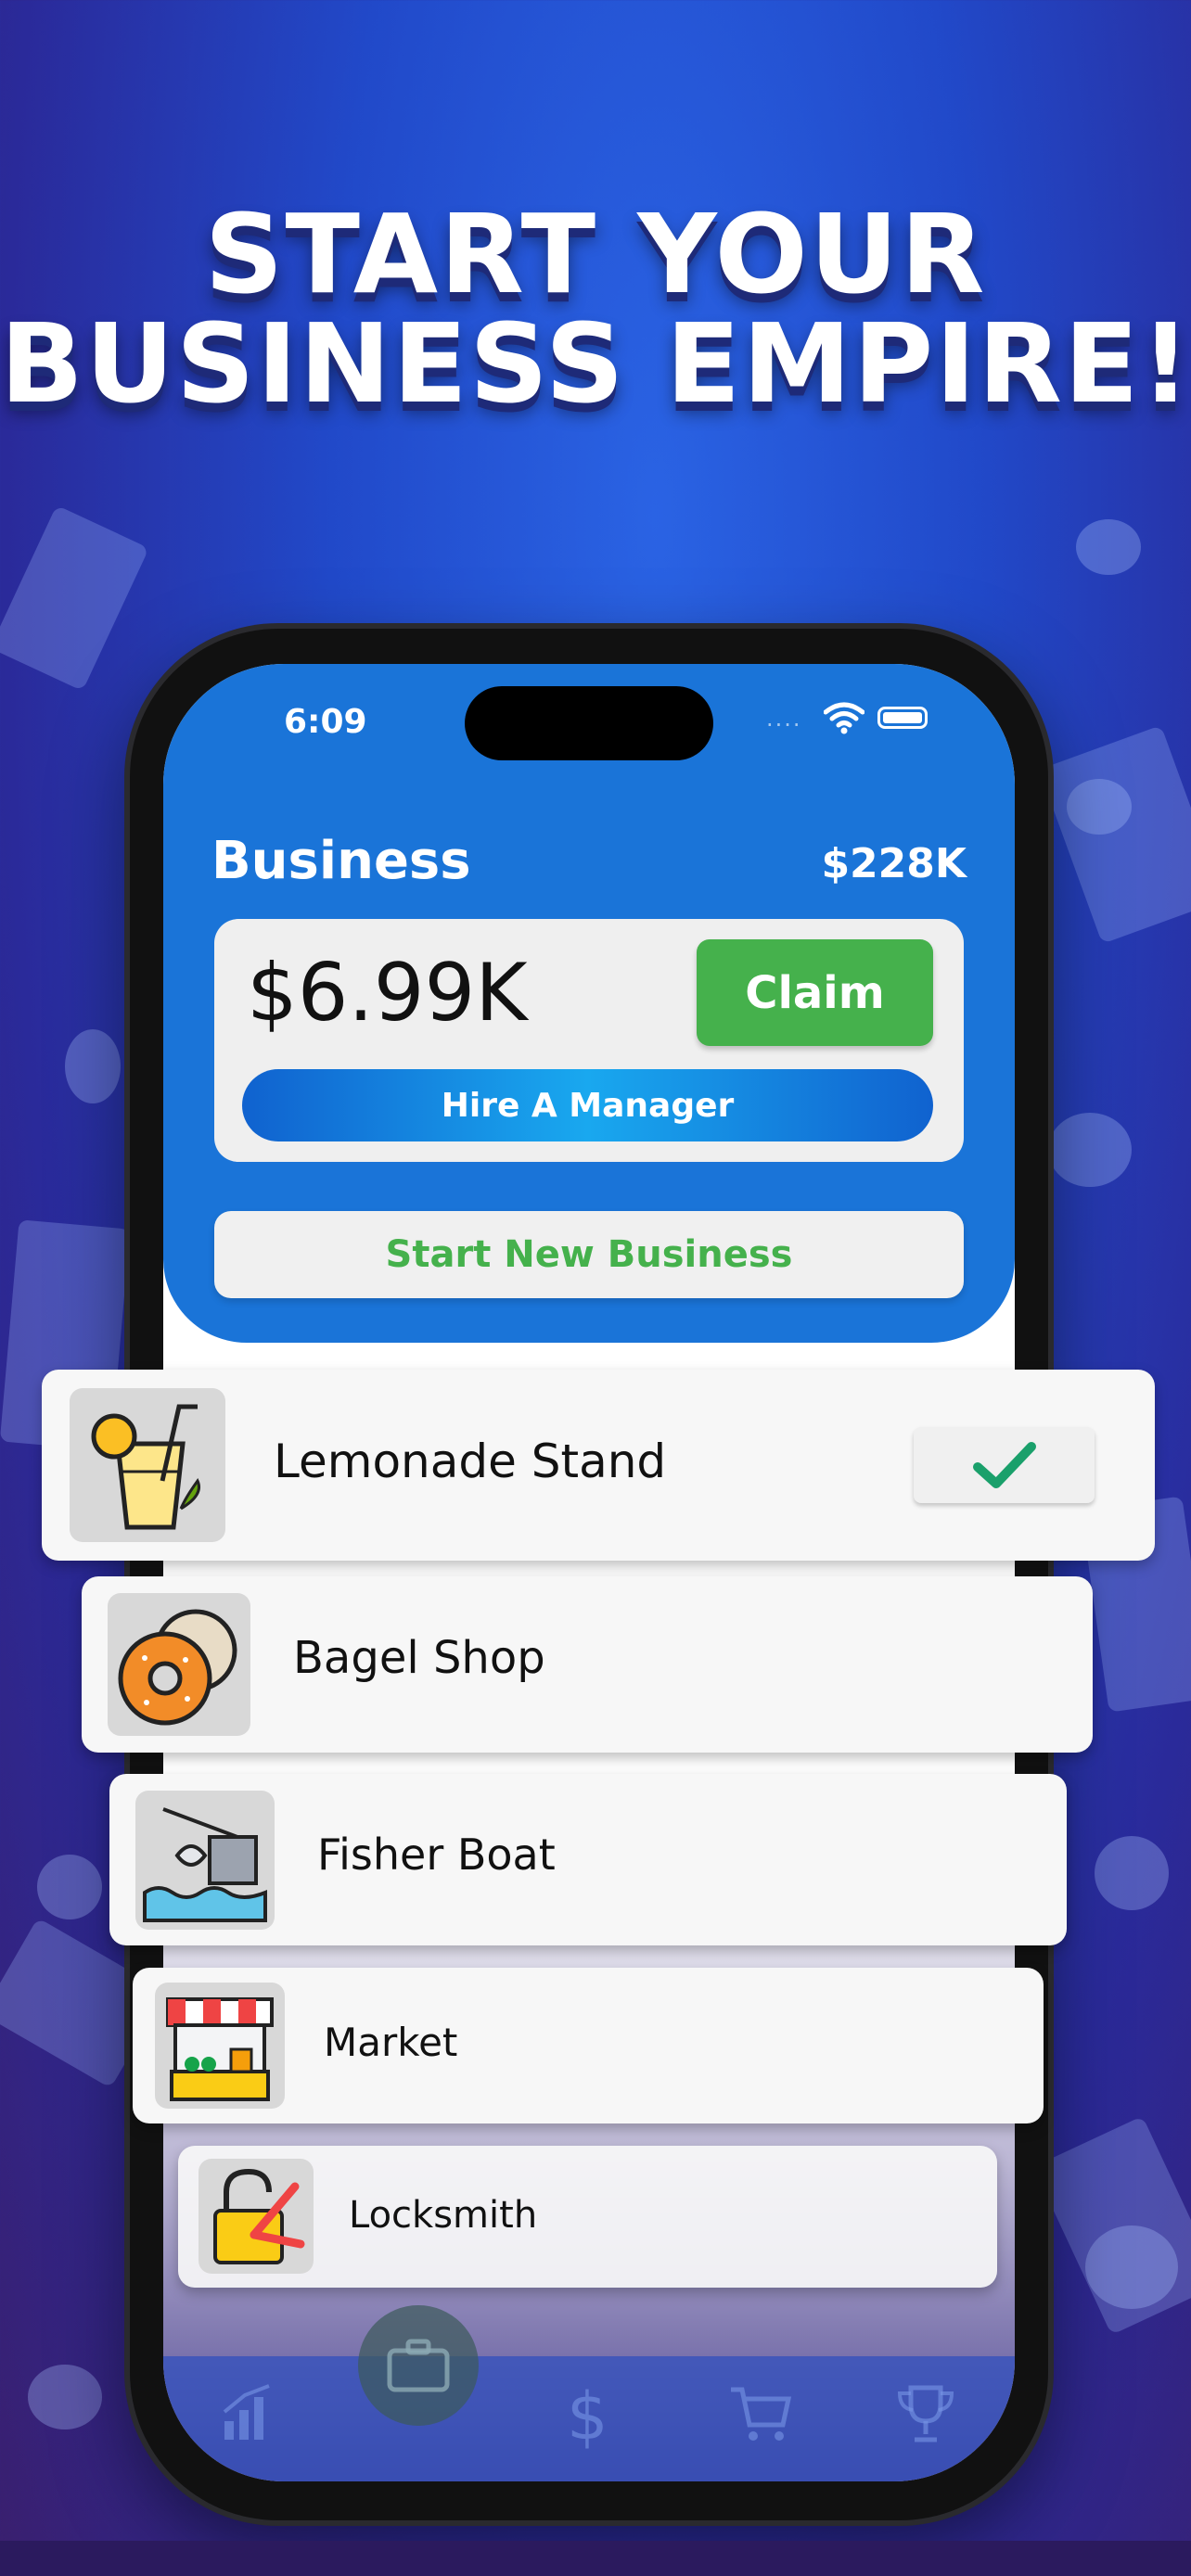 The image size is (1191, 2576). Describe the element at coordinates (894, 863) in the screenshot. I see `total-money: $228K` at that location.